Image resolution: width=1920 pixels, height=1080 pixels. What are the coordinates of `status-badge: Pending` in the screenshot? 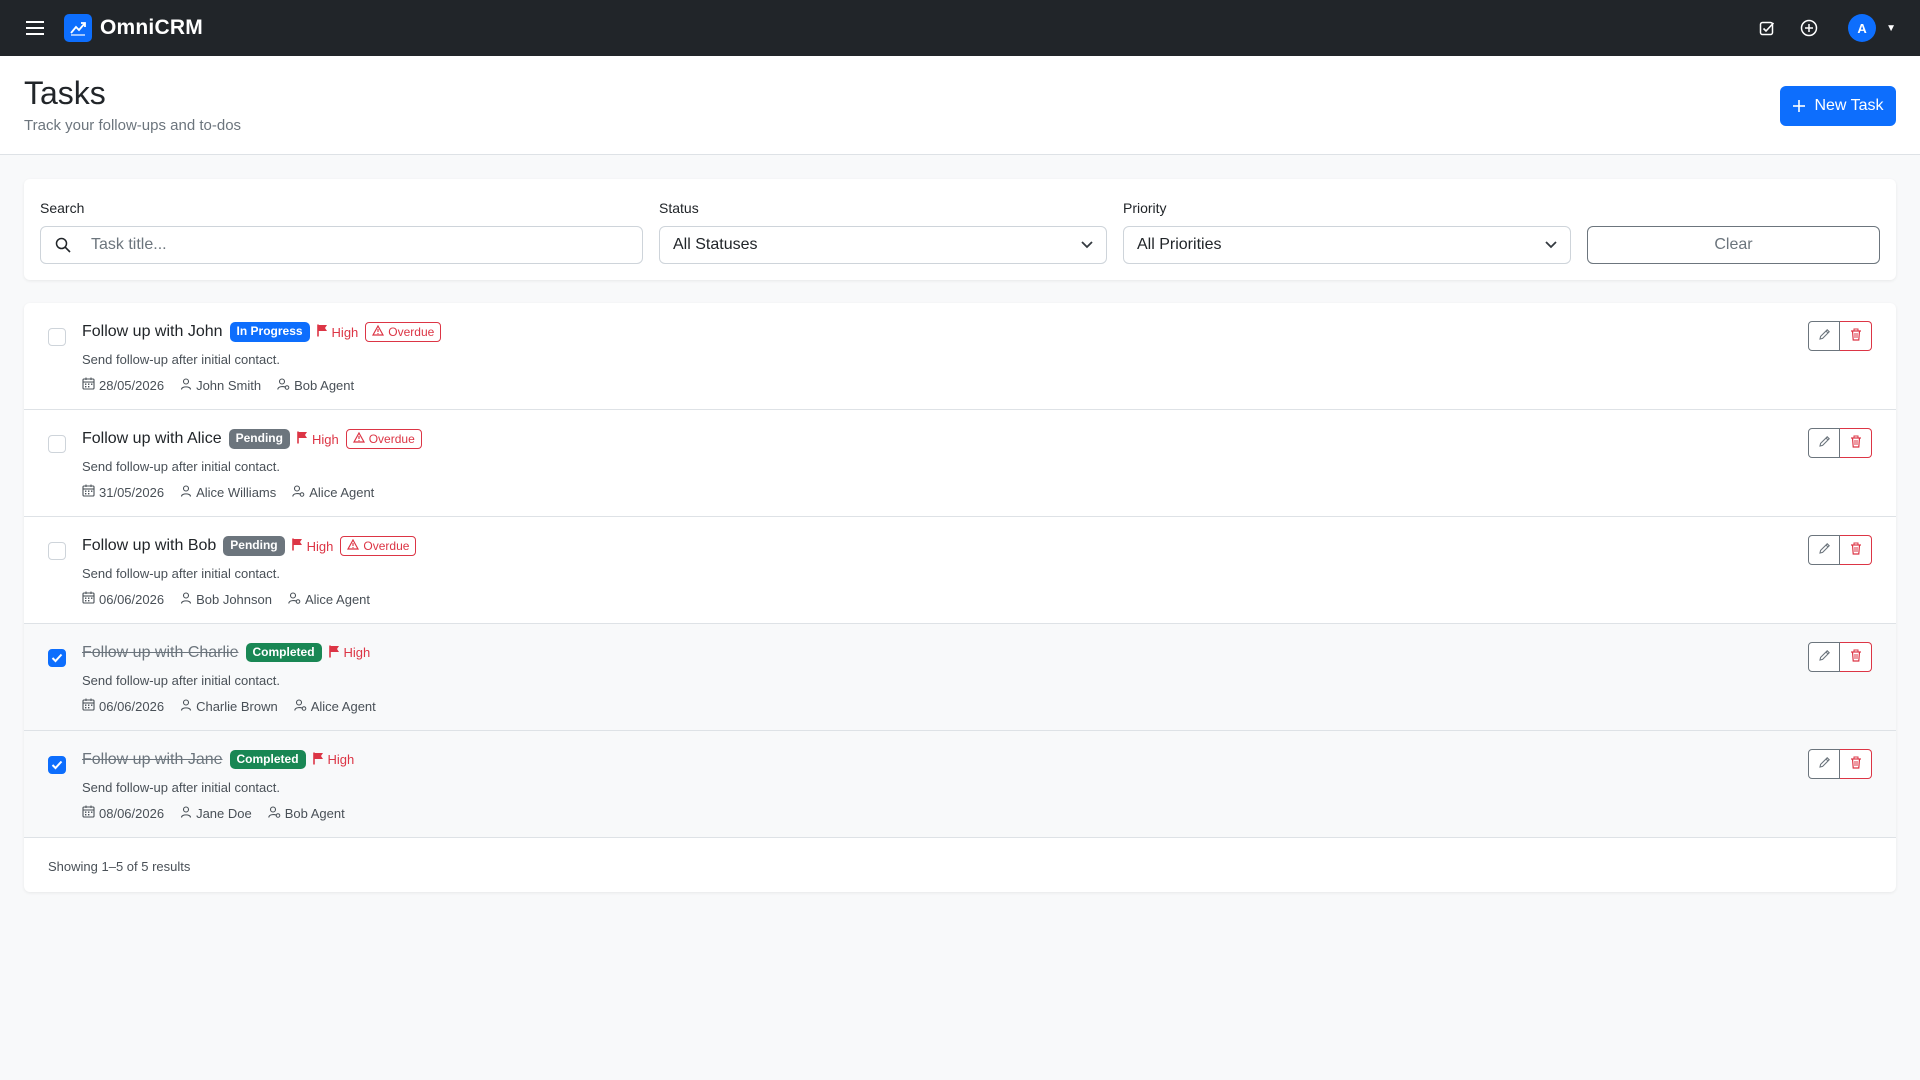 It's located at (259, 439).